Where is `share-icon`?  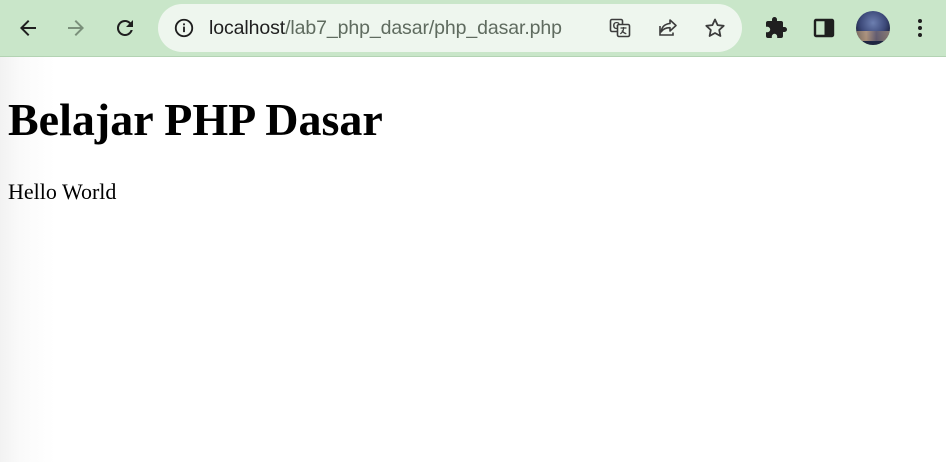
share-icon is located at coordinates (668, 27).